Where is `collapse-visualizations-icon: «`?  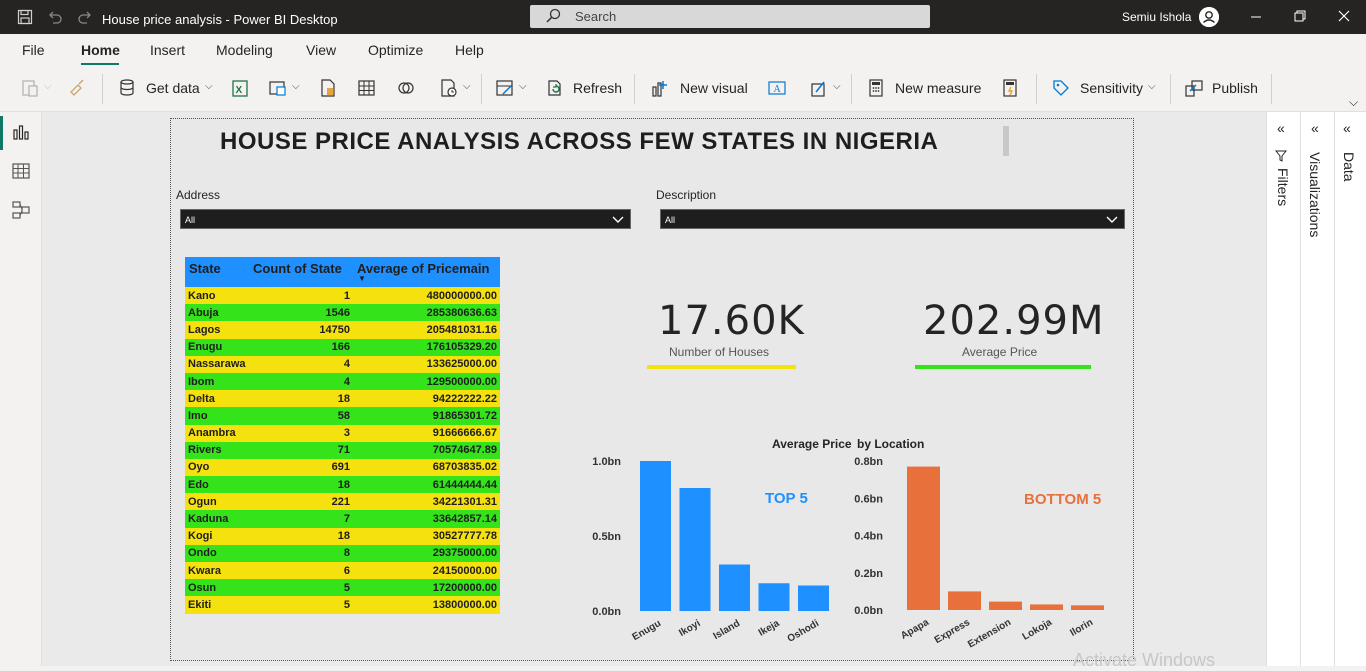 collapse-visualizations-icon: « is located at coordinates (1315, 128).